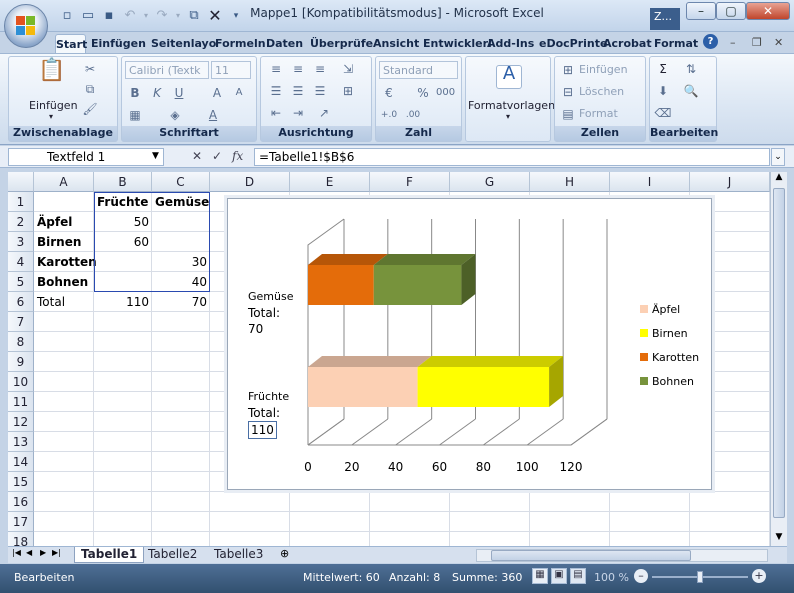 This screenshot has height=593, width=794. Describe the element at coordinates (320, 91) in the screenshot. I see `align-right-icon: ☰` at that location.